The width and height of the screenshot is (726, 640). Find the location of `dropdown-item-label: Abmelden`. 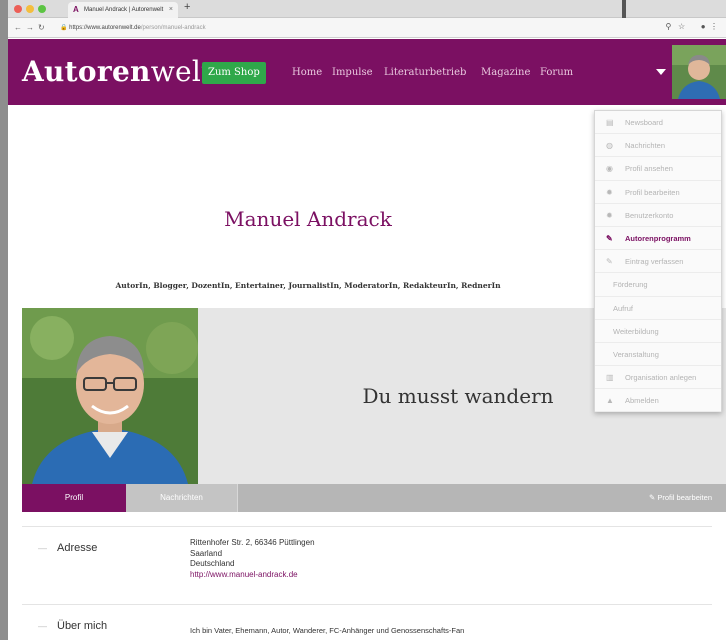

dropdown-item-label: Abmelden is located at coordinates (642, 401).